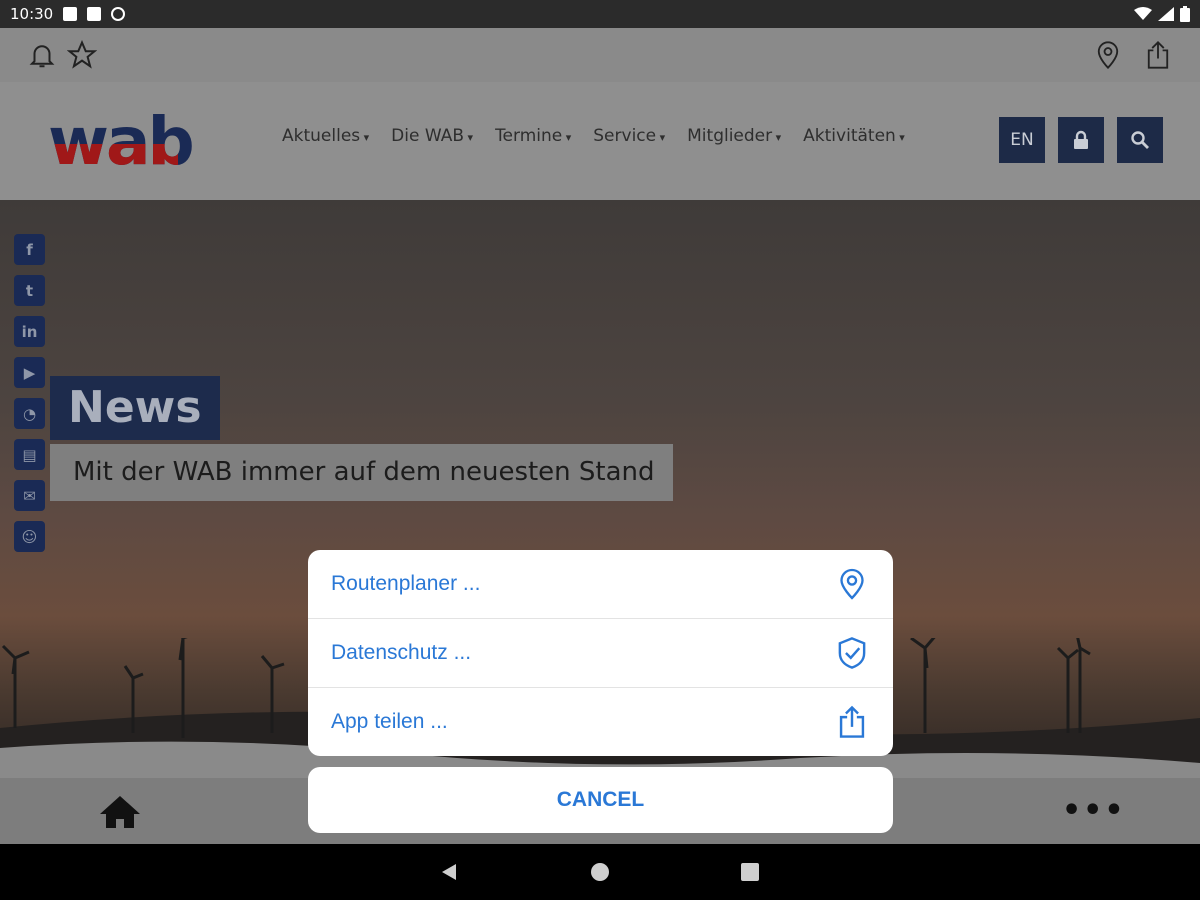  I want to click on social-links: f t in ▶ ◔ ▤ ✉ ☺, so click(29, 393).